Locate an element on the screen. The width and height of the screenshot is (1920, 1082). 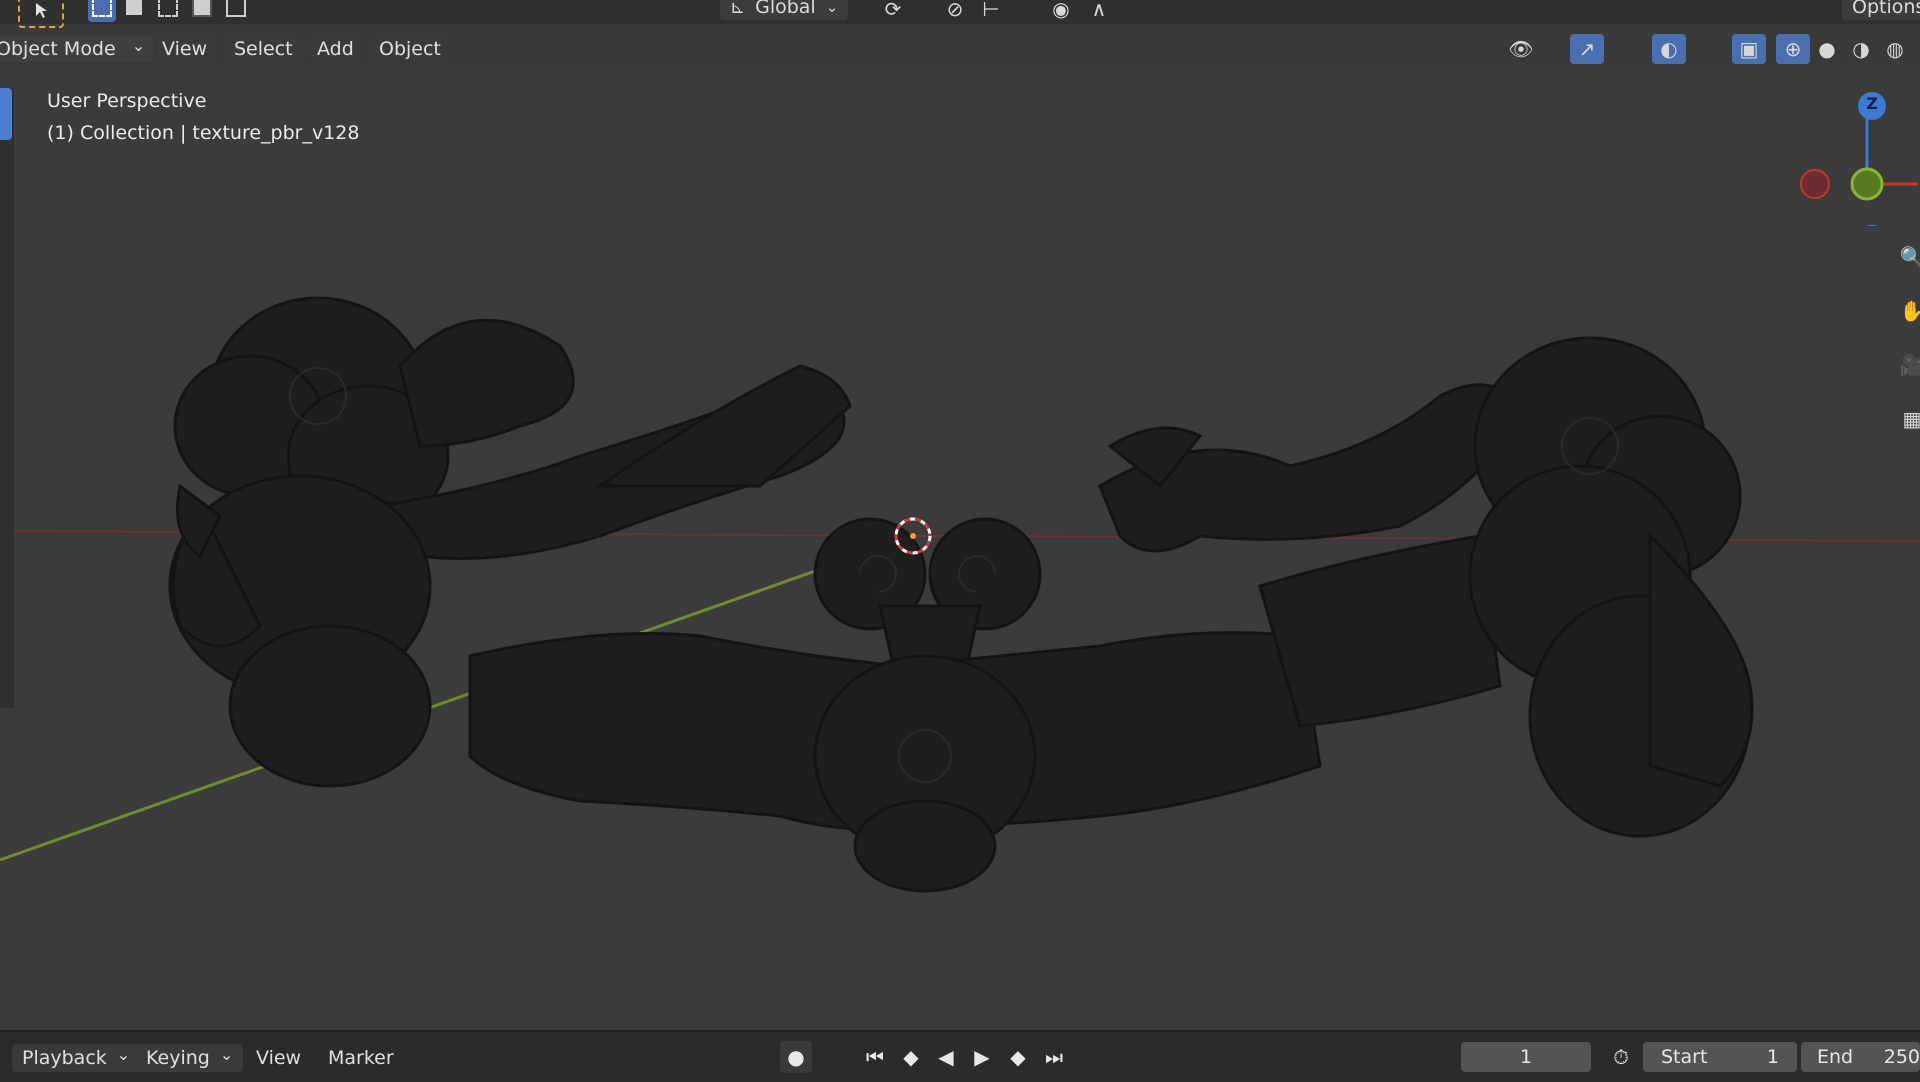
chevron-down-icon: ⌄ is located at coordinates (832, 8).